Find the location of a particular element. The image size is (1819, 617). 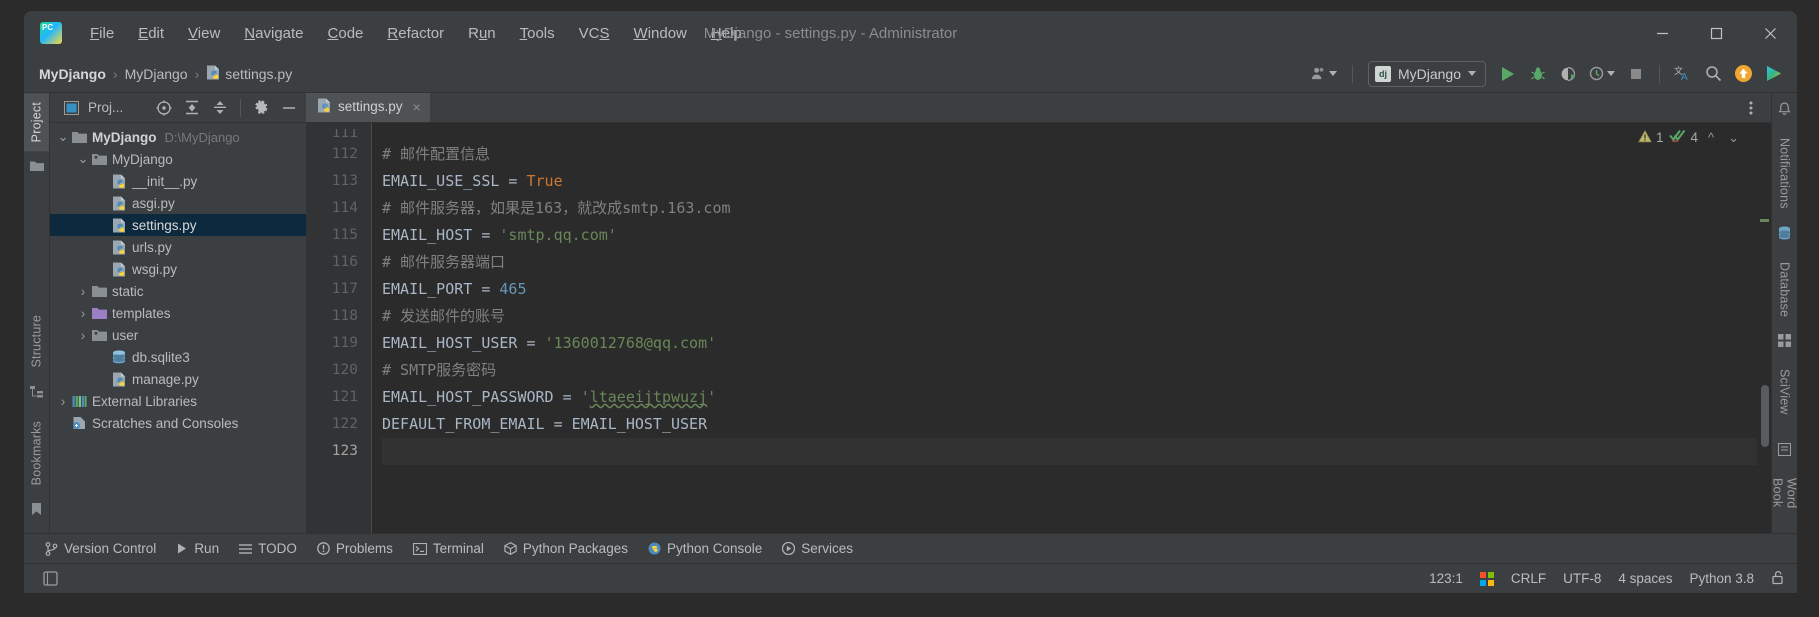

maximize-button is located at coordinates (1716, 33).